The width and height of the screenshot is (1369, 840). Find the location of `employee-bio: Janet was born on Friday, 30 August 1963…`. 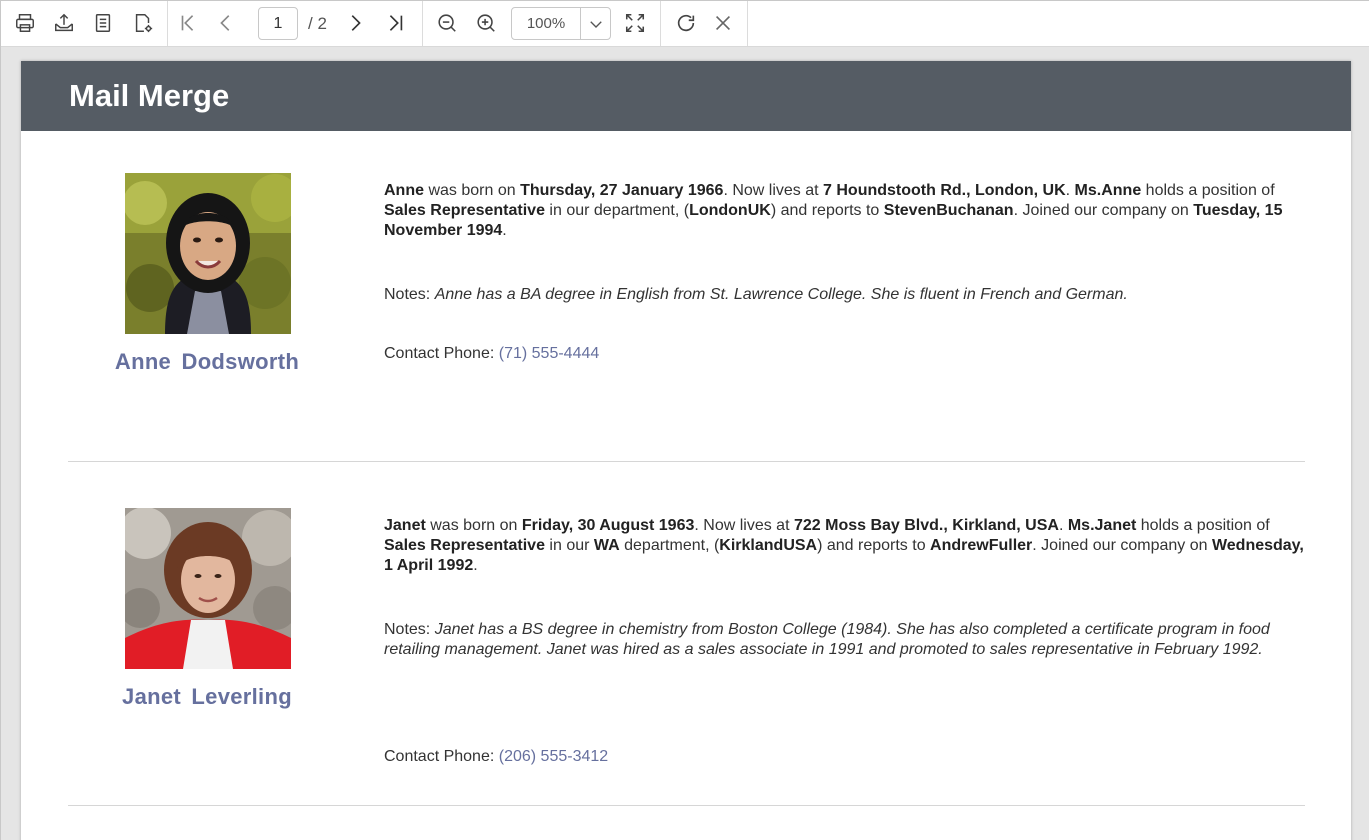

employee-bio: Janet was born on Friday, 30 August 1963… is located at coordinates (844, 545).